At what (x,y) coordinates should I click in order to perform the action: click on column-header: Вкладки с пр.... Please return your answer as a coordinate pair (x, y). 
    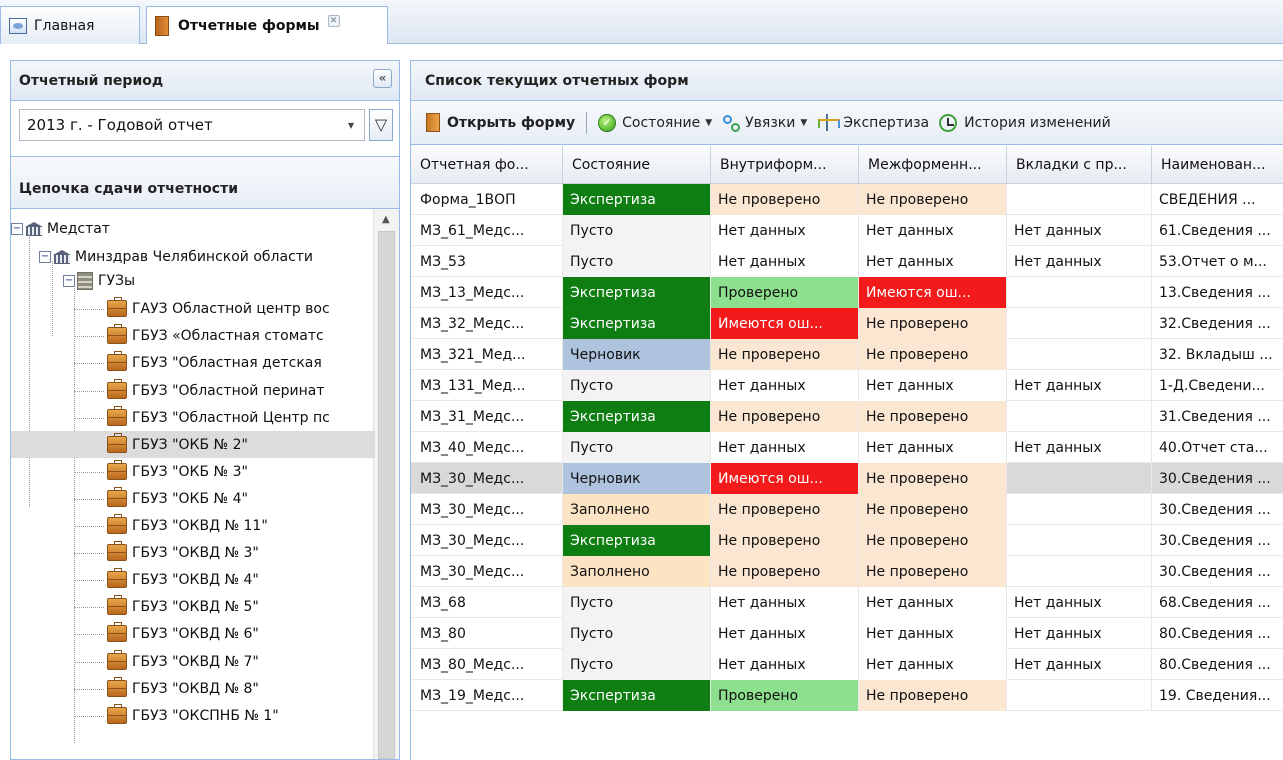
    Looking at the image, I should click on (1079, 165).